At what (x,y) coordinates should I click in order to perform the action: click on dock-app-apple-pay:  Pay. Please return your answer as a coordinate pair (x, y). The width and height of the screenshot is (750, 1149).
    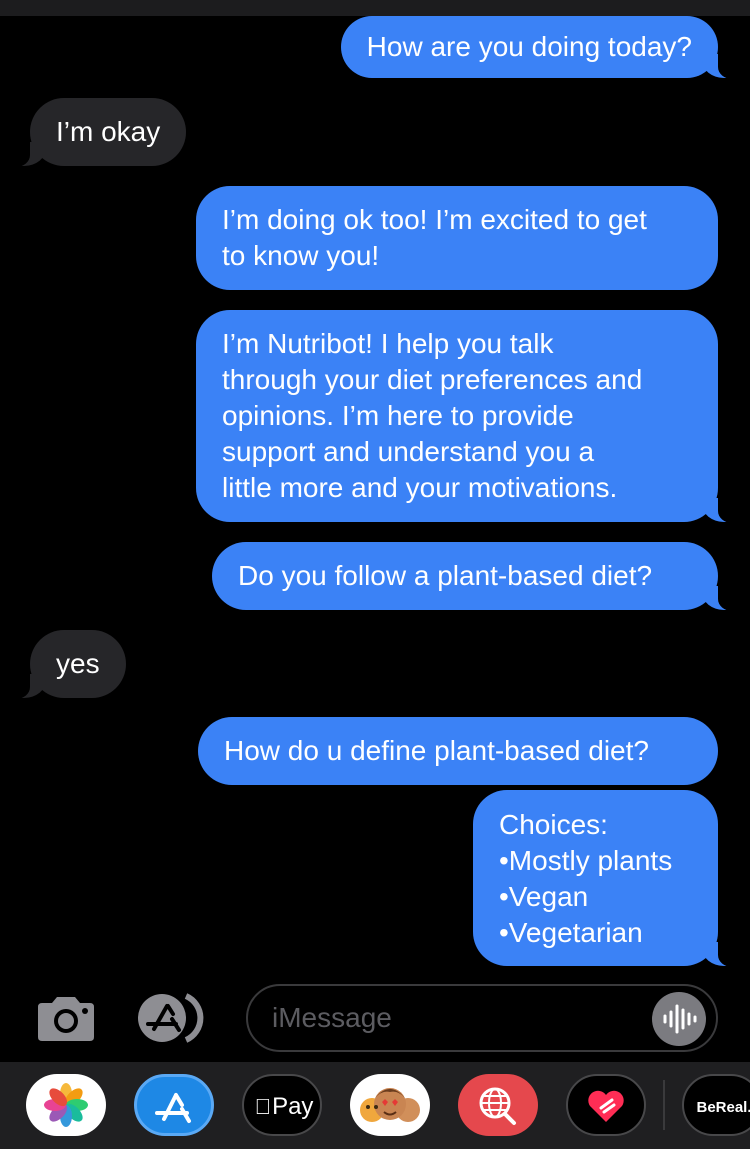
    Looking at the image, I should click on (282, 1105).